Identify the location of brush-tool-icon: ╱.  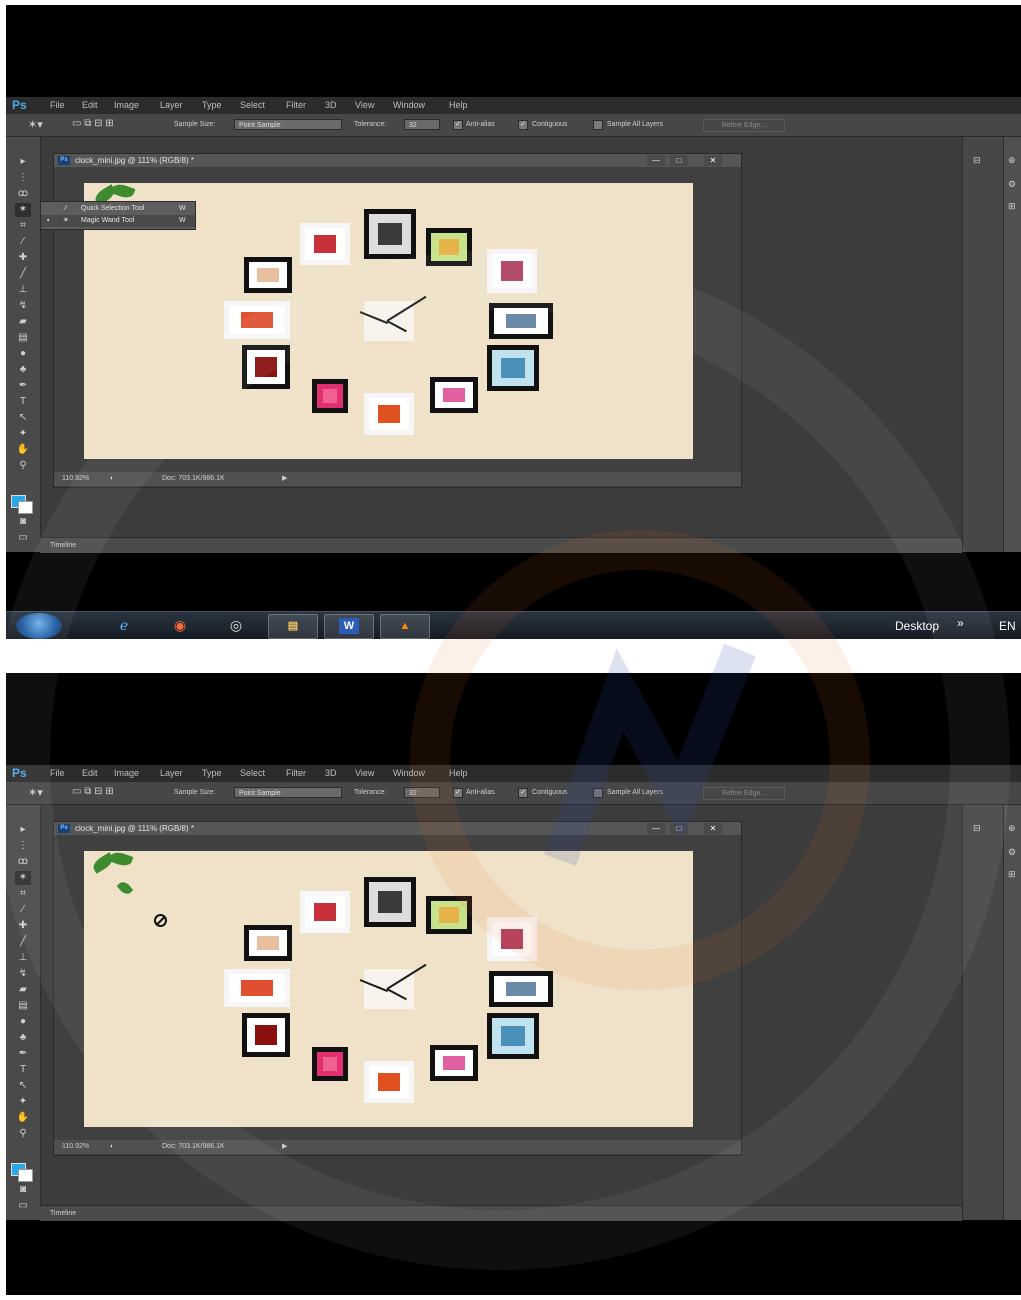
(23, 274).